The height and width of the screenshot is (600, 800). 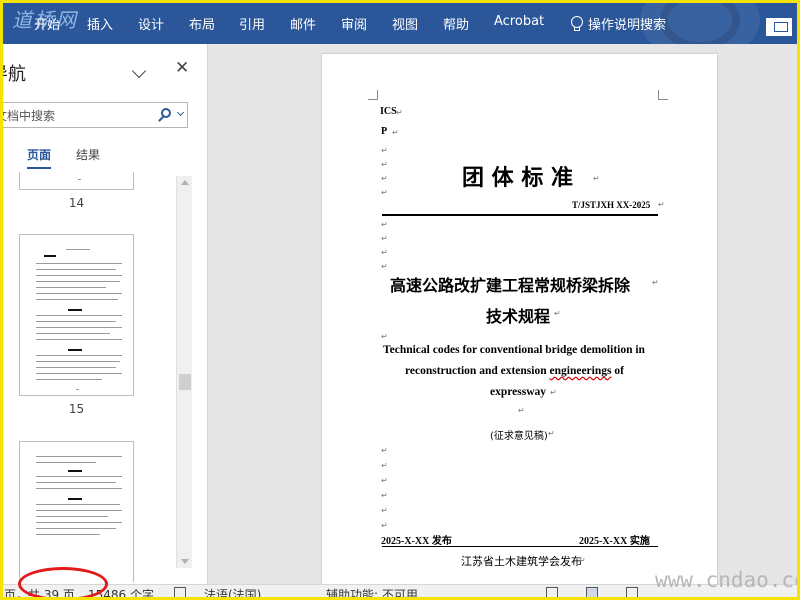 What do you see at coordinates (632, 592) in the screenshot?
I see `web-layout-icon` at bounding box center [632, 592].